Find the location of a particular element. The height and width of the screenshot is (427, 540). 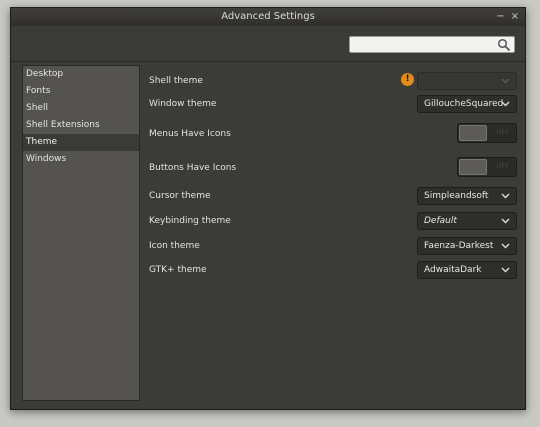

gtk-theme-dropdown: AdwaitaDark is located at coordinates (467, 270).